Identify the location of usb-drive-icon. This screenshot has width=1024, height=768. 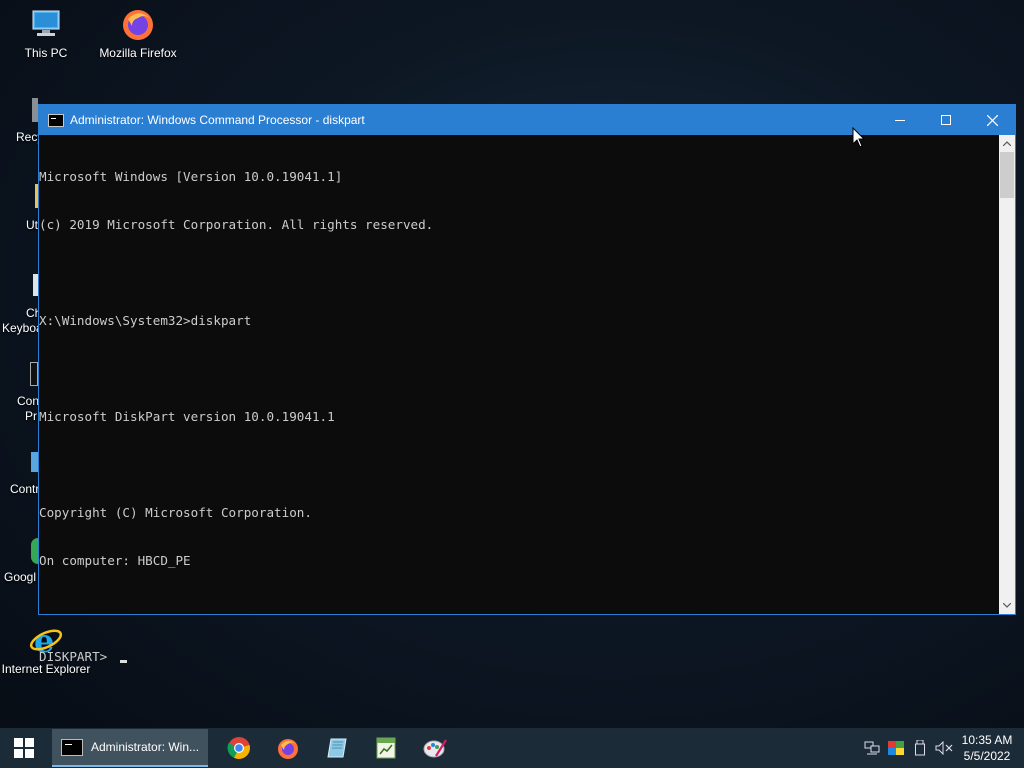
(920, 748).